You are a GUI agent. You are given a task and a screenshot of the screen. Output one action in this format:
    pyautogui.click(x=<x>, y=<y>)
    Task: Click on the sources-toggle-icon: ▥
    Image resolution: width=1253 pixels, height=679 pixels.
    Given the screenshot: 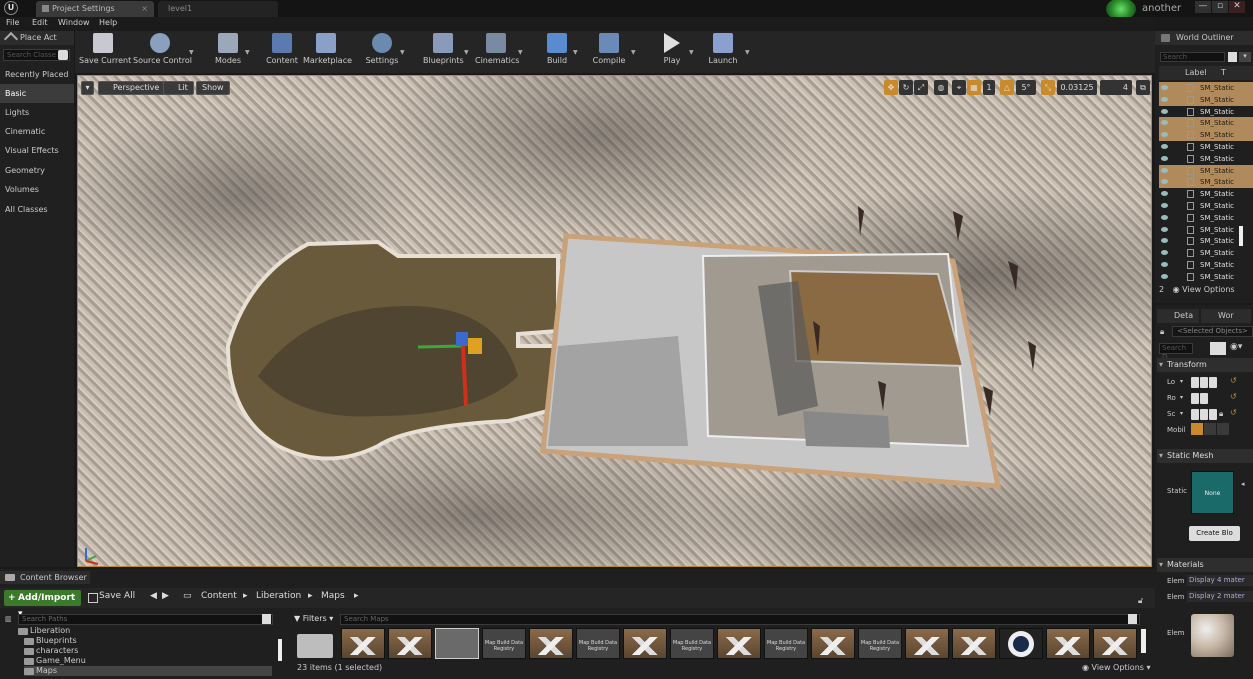 What is the action you would take?
    pyautogui.click(x=8, y=619)
    